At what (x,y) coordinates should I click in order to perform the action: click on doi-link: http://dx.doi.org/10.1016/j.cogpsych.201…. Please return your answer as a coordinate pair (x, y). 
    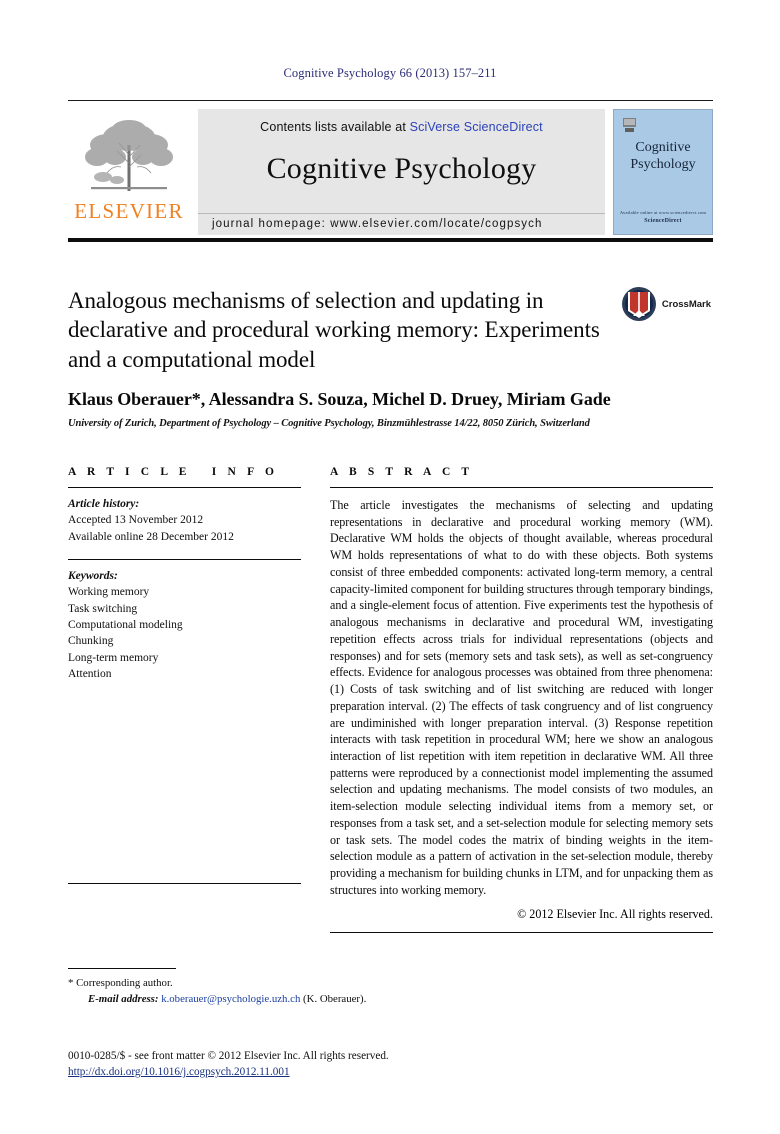
    Looking at the image, I should click on (348, 1072).